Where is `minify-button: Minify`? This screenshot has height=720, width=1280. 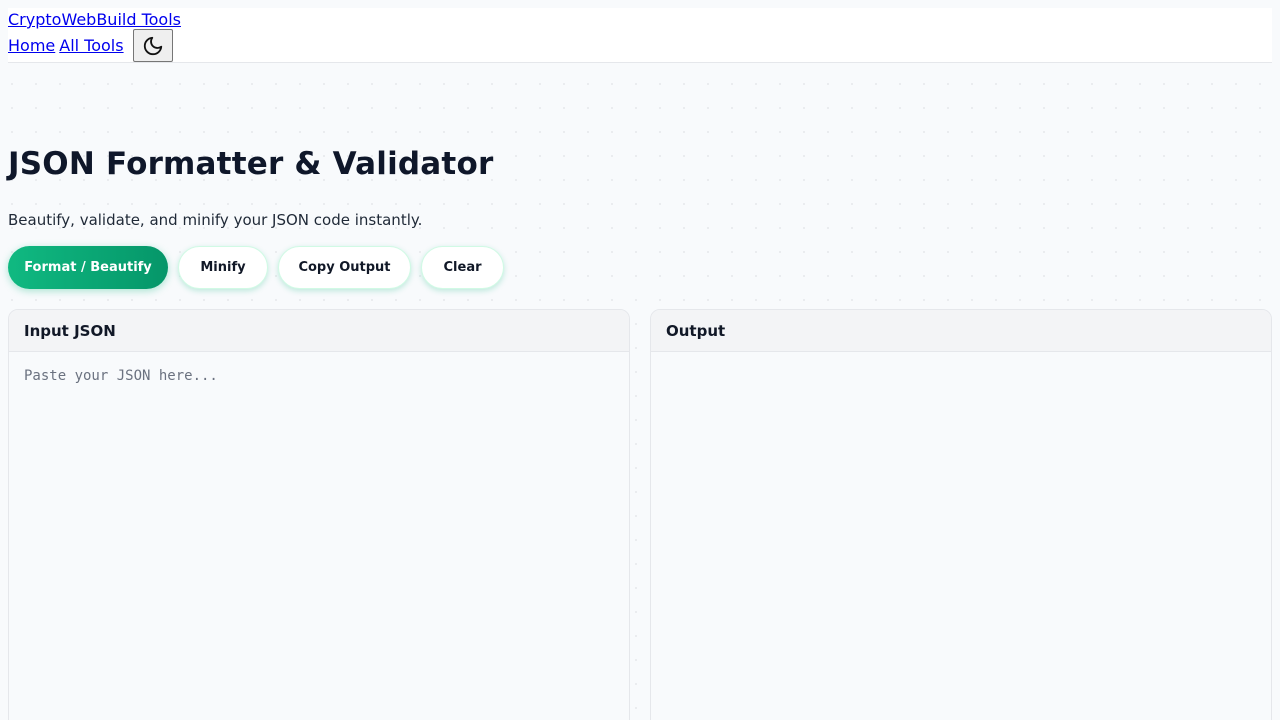
minify-button: Minify is located at coordinates (223, 267).